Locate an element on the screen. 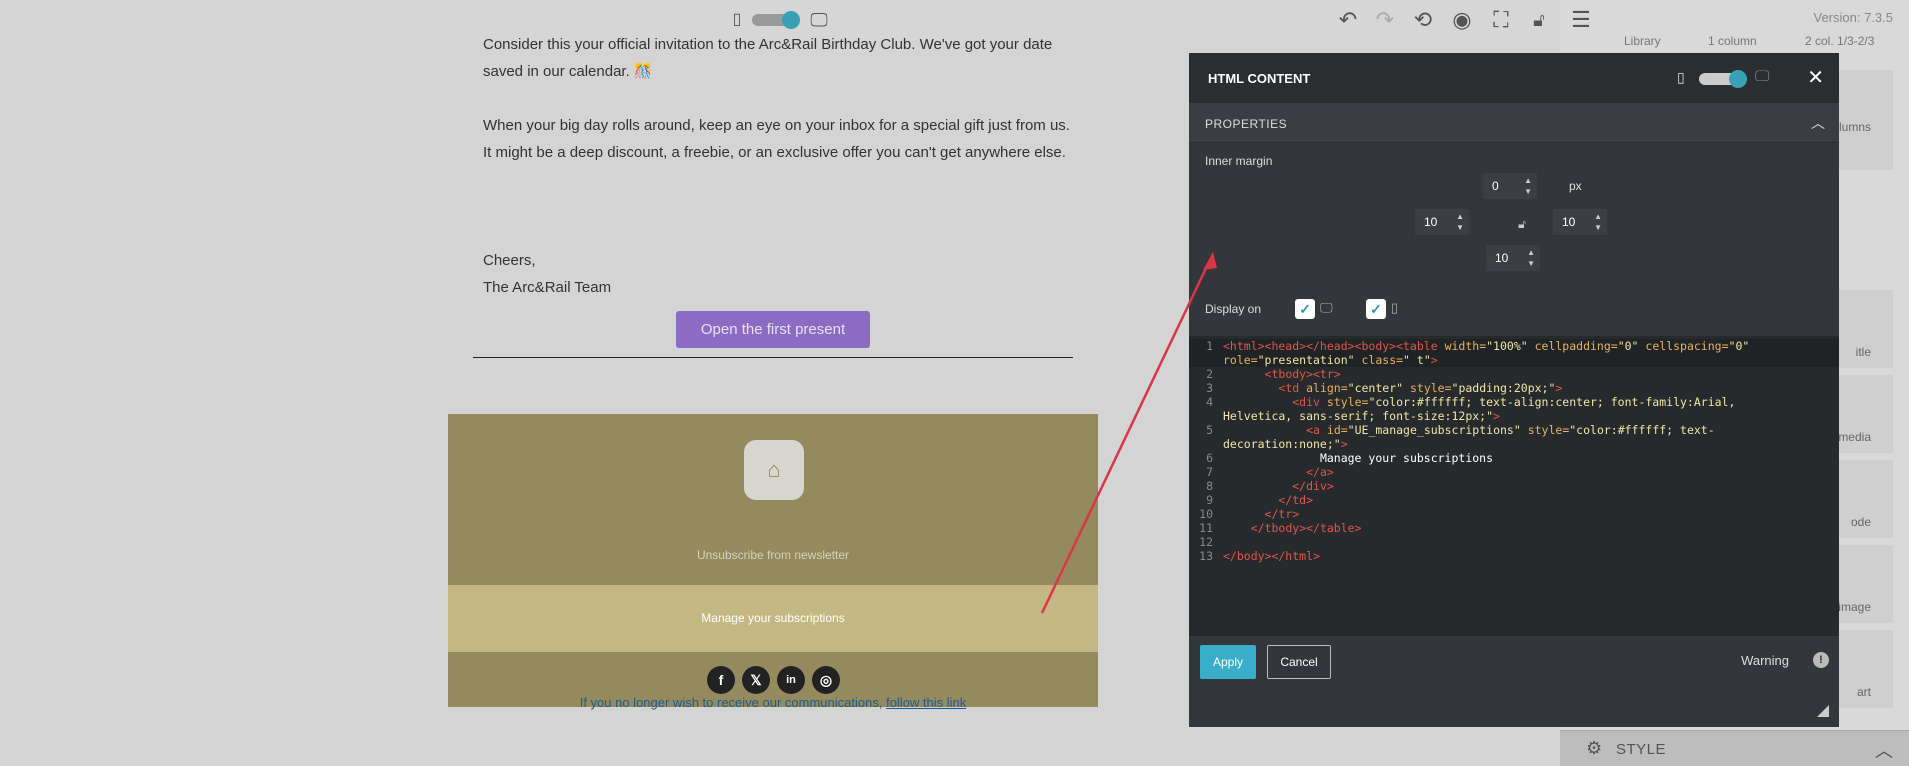  linkedin-icon: in is located at coordinates (791, 680).